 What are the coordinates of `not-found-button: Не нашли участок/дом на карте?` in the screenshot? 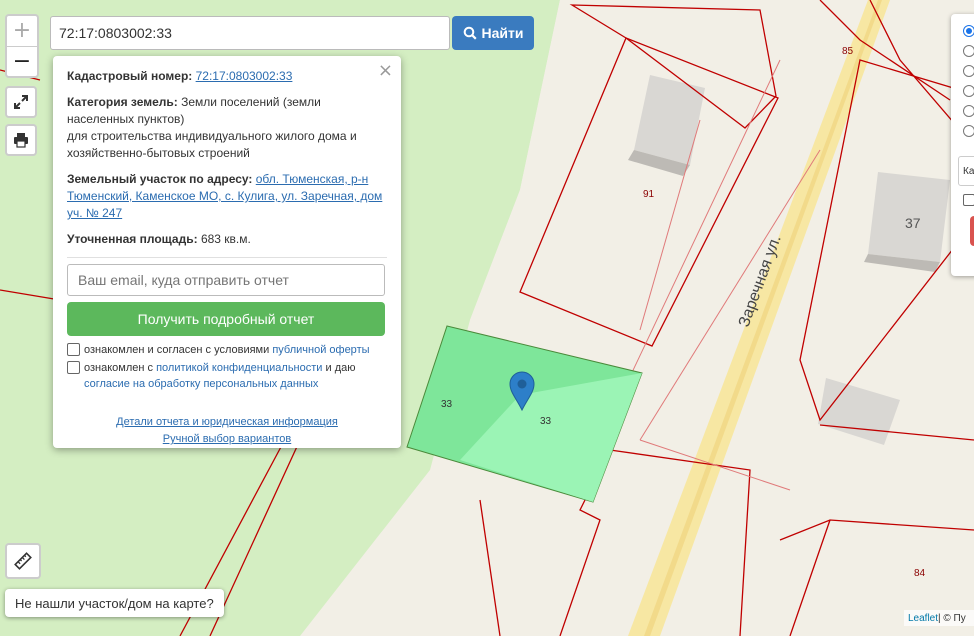 It's located at (114, 603).